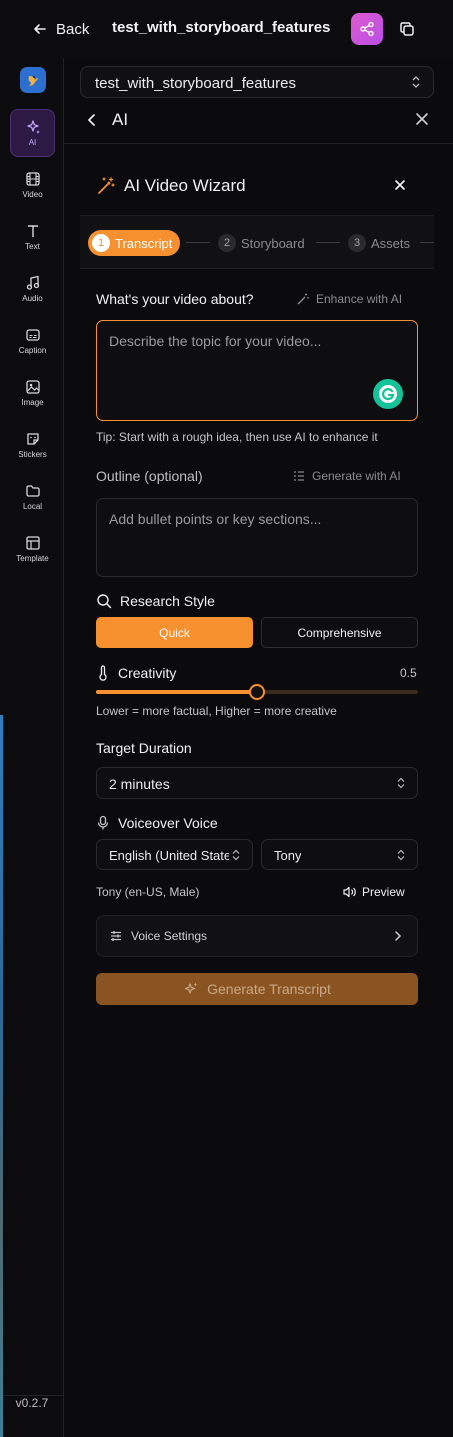 The width and height of the screenshot is (453, 1437). What do you see at coordinates (155, 601) in the screenshot?
I see `research-style-label: Research Style` at bounding box center [155, 601].